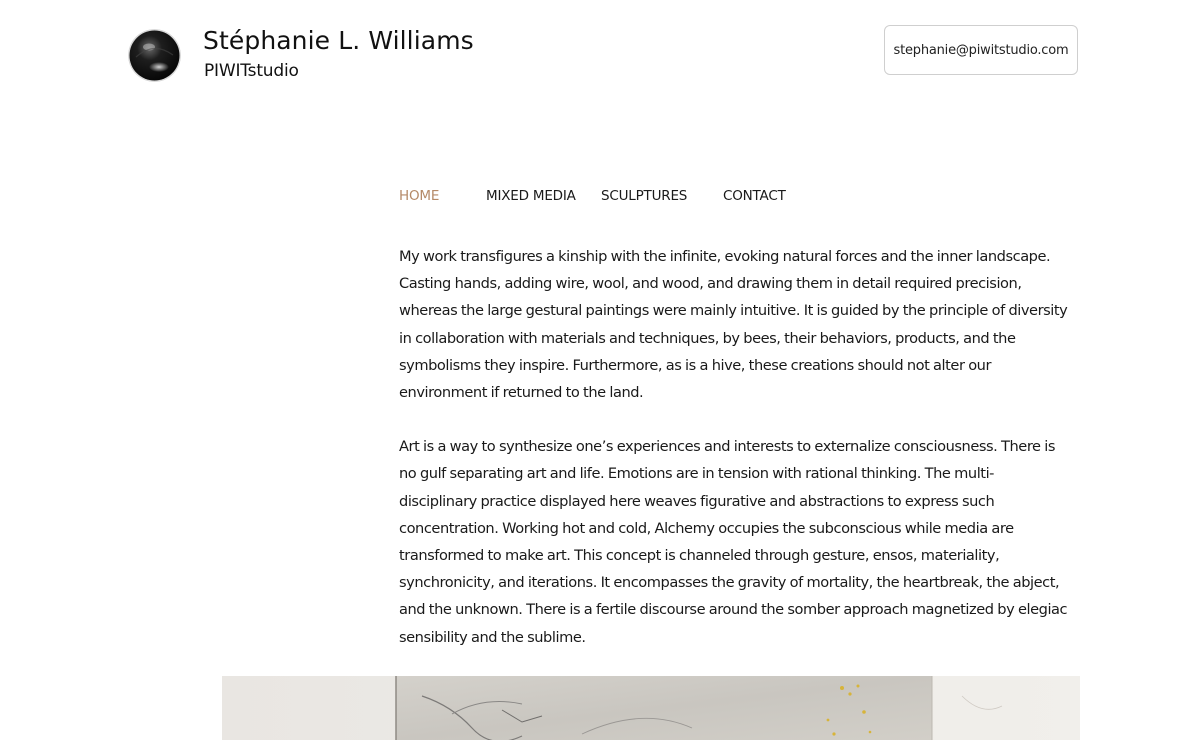 Image resolution: width=1200 pixels, height=740 pixels. Describe the element at coordinates (981, 50) in the screenshot. I see `email-button: stephanie@piwitstudio.com` at that location.